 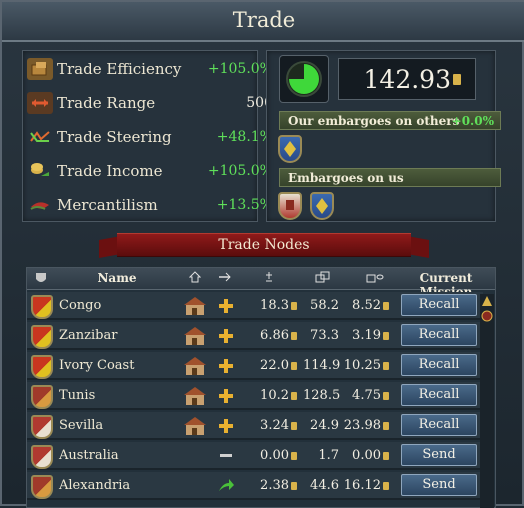 I want to click on stat-value: +105.0%, so click(x=240, y=69).